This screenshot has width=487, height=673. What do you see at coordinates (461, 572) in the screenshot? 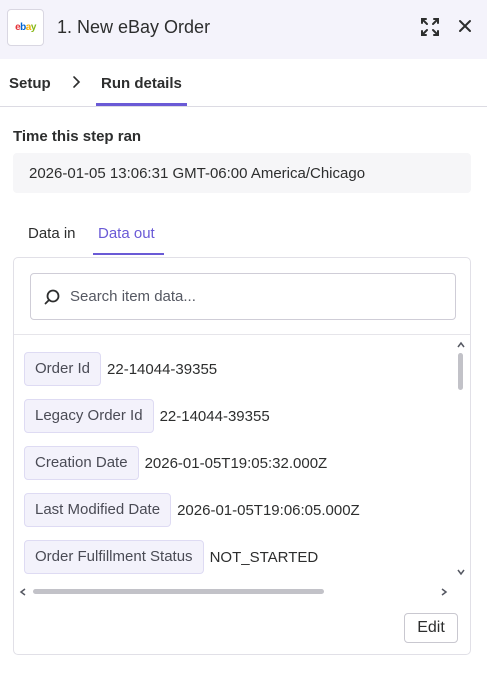
I see `scroll-down-arrow-icon` at bounding box center [461, 572].